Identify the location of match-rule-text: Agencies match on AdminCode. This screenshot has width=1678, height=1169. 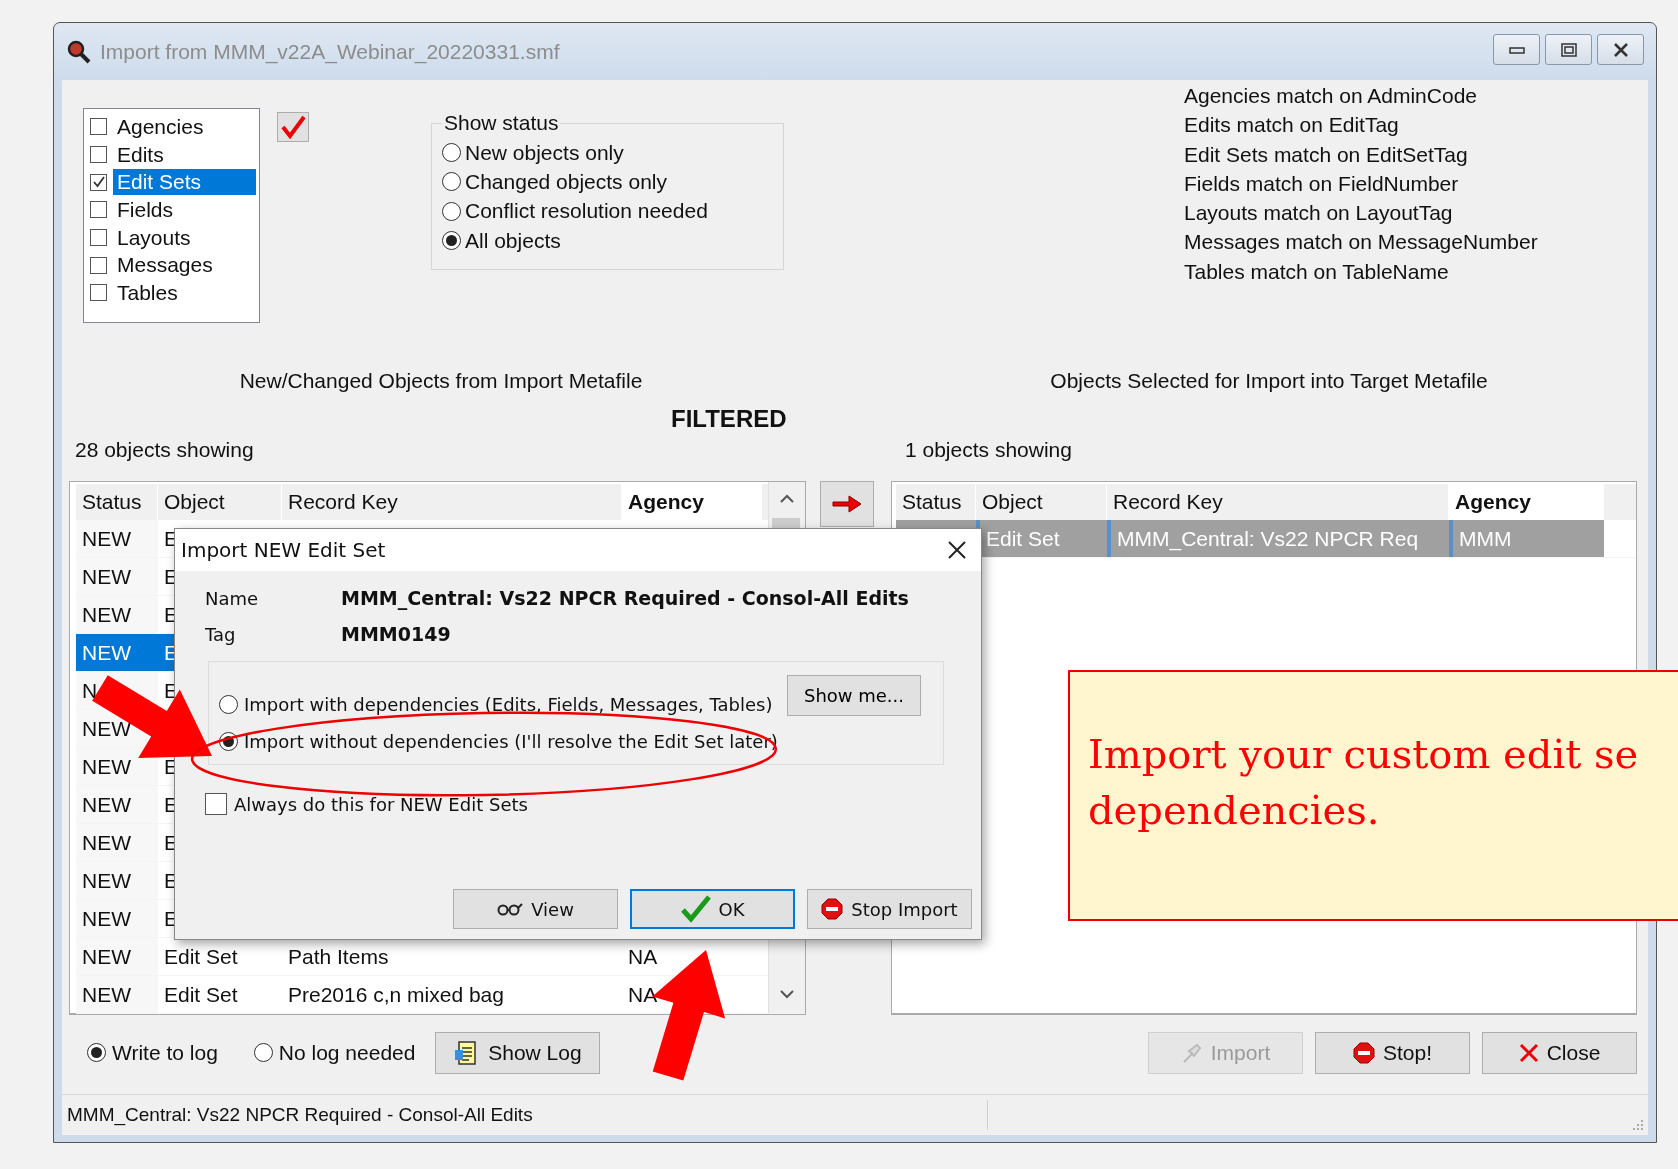
(1331, 96).